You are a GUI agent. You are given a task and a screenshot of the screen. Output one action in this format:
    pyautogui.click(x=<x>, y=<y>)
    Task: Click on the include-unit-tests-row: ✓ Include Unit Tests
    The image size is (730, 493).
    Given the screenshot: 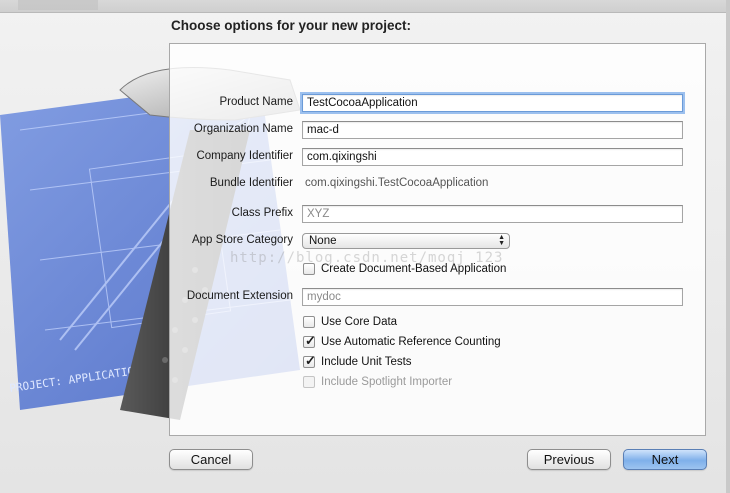 What is the action you would take?
    pyautogui.click(x=357, y=360)
    